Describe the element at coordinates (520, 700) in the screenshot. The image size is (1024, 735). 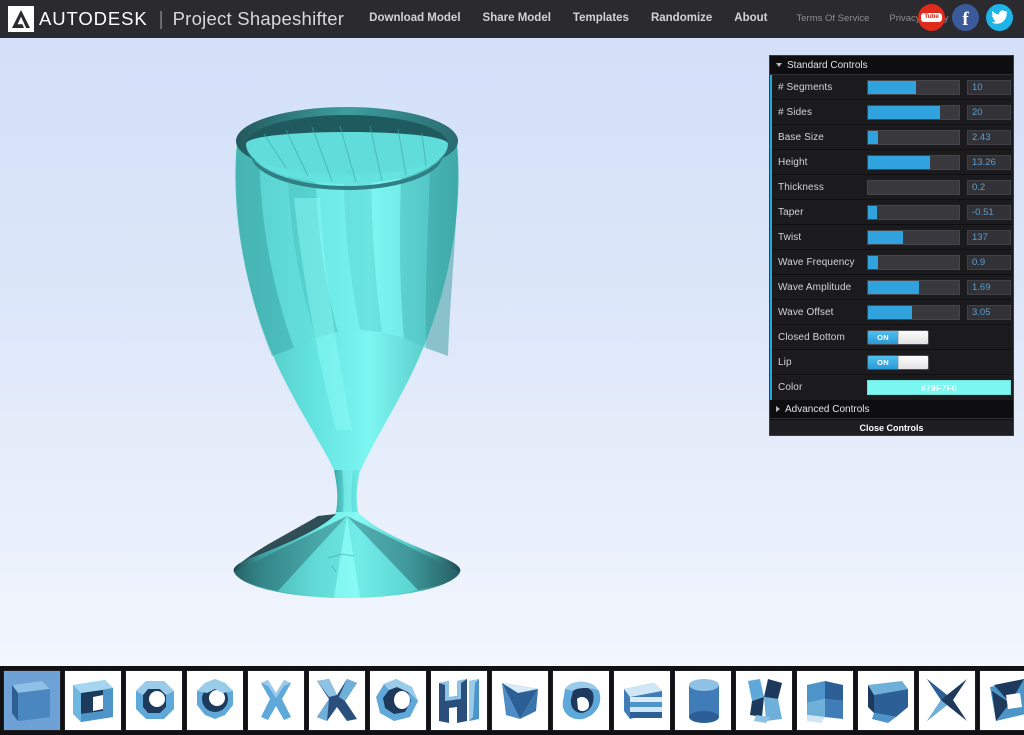
I see `template-wedge` at that location.